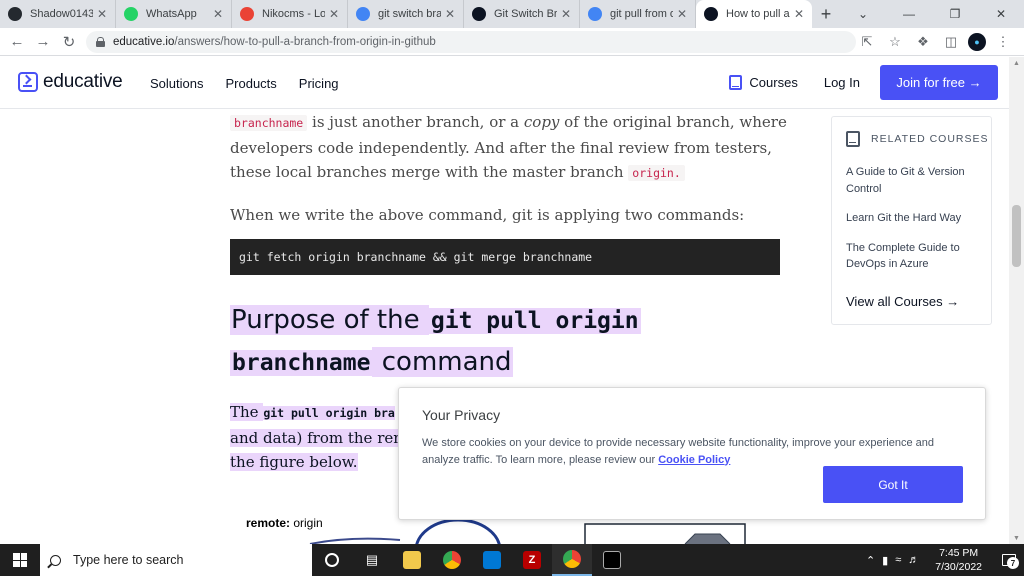 Image resolution: width=1024 pixels, height=576 pixels. I want to click on educative-logo: educative, so click(70, 82).